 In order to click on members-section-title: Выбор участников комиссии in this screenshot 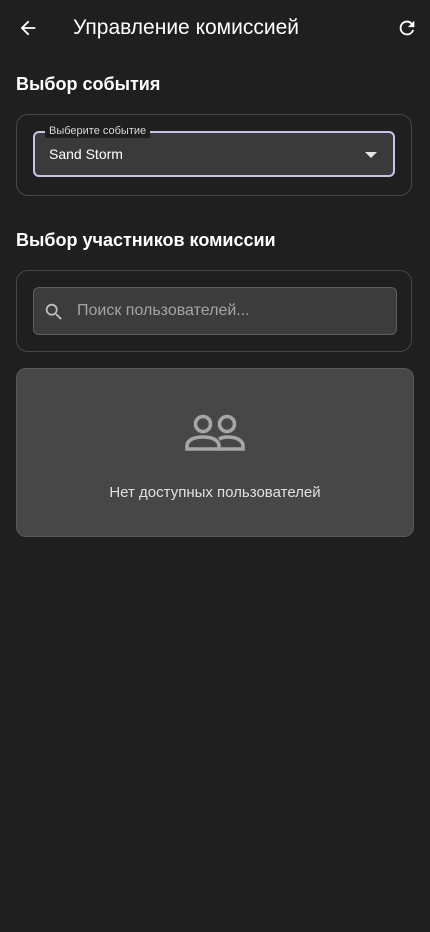, I will do `click(146, 240)`.